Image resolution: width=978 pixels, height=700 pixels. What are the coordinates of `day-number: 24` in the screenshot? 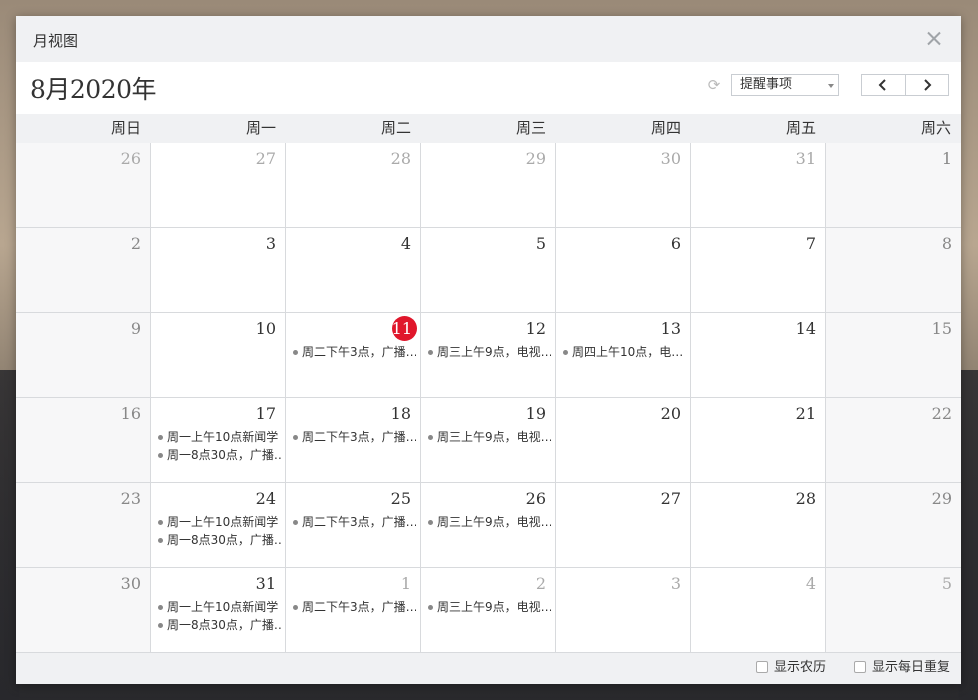 It's located at (265, 498).